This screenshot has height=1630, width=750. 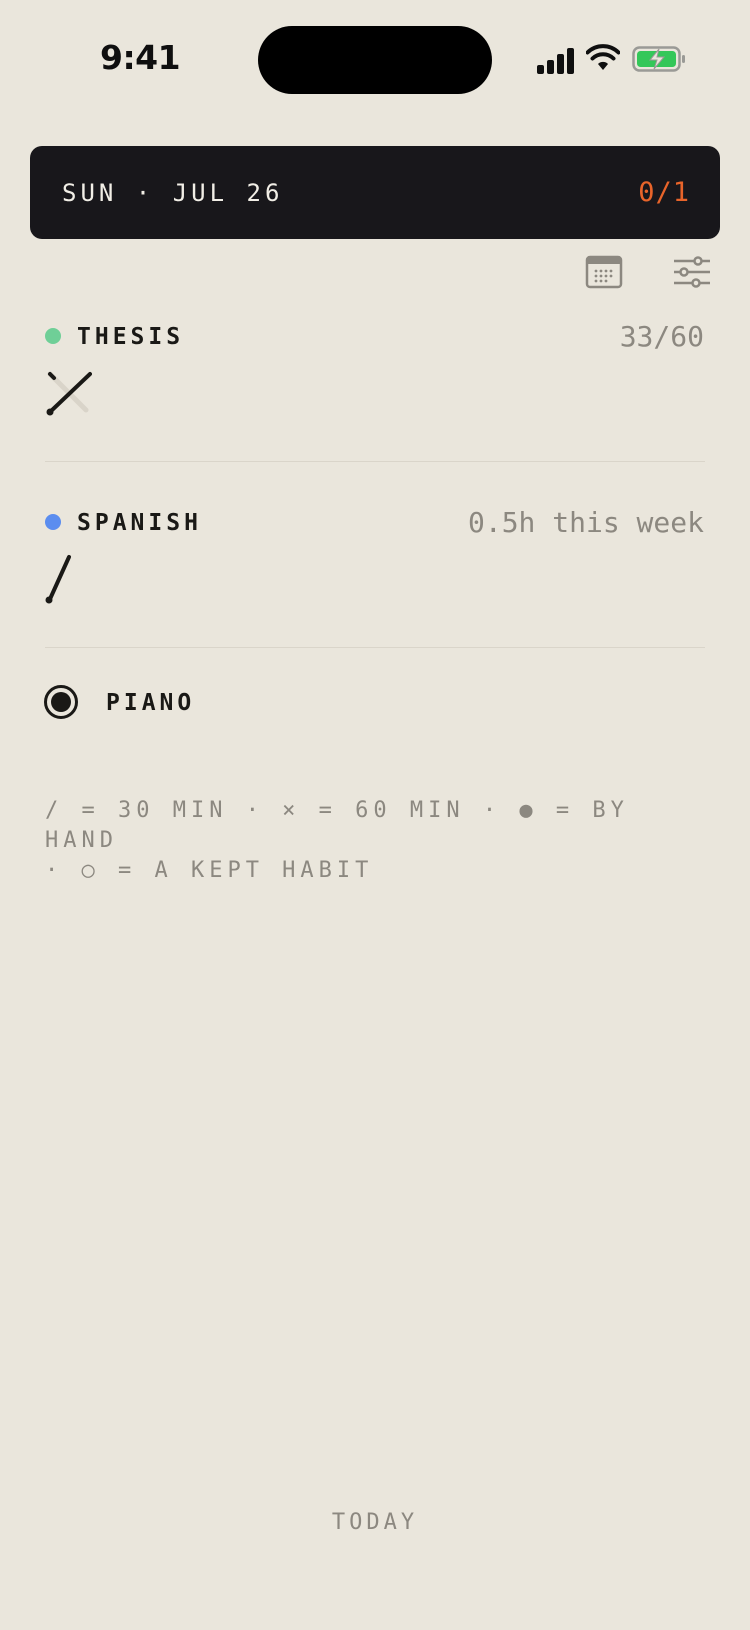 What do you see at coordinates (140, 57) in the screenshot?
I see `status-time: 9:41` at bounding box center [140, 57].